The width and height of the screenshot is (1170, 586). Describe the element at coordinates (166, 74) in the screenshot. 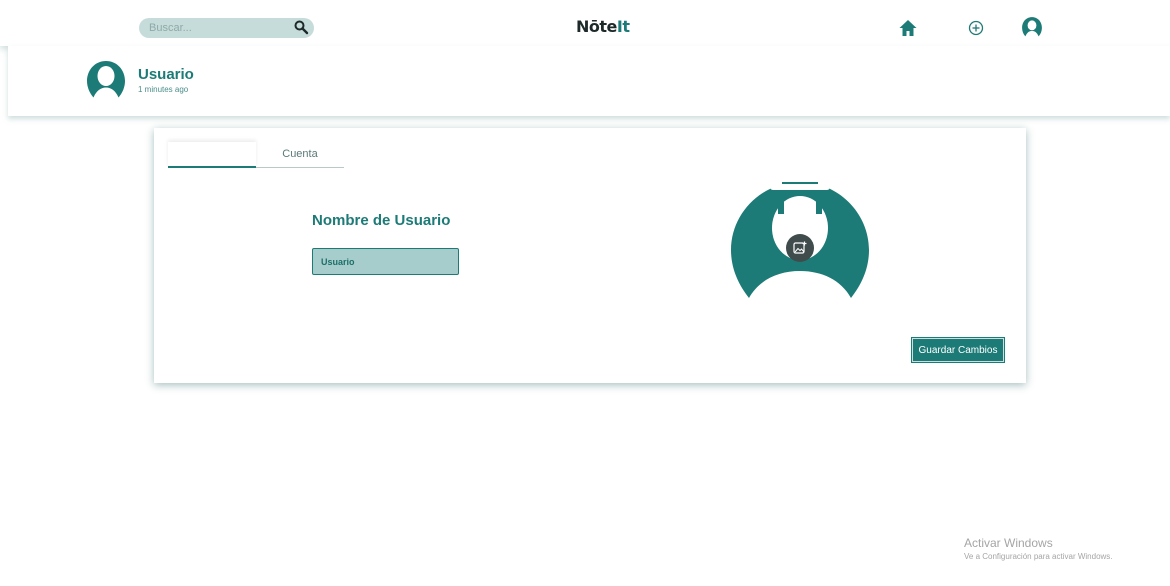

I see `profile-name: Usuario` at that location.